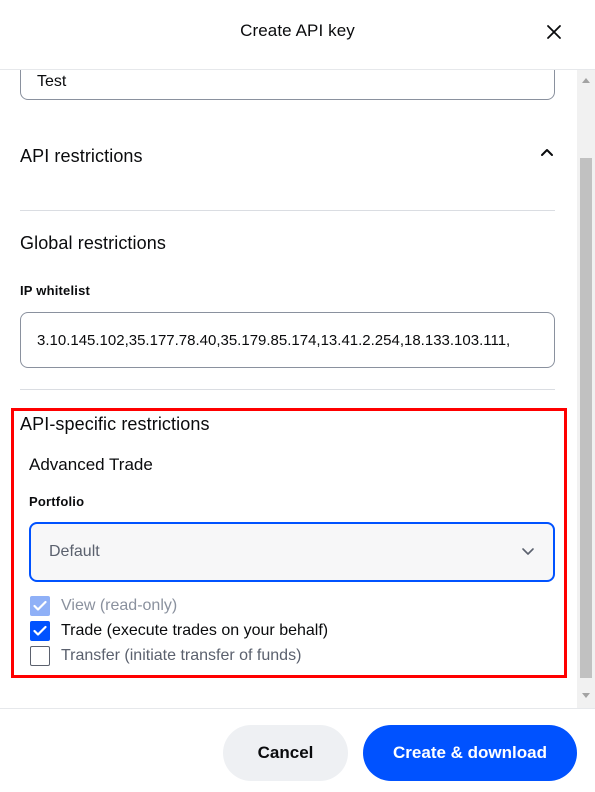 This screenshot has width=595, height=792. Describe the element at coordinates (181, 655) in the screenshot. I see `permission-label: Transfer (initiate transfer of funds)` at that location.